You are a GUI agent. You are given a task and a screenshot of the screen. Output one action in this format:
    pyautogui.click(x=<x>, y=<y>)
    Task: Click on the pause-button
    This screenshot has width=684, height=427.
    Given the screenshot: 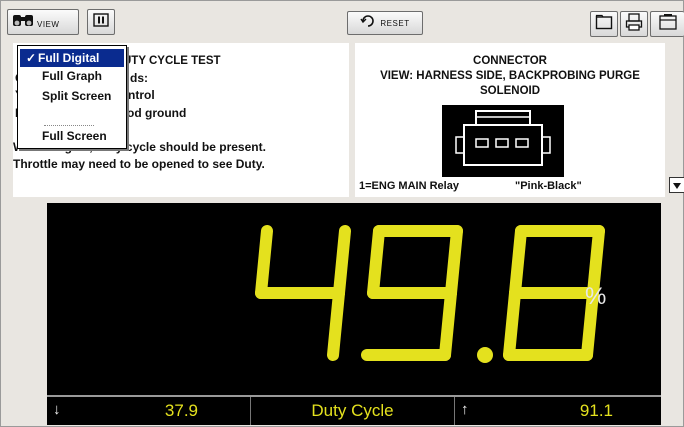 What is the action you would take?
    pyautogui.click(x=101, y=22)
    